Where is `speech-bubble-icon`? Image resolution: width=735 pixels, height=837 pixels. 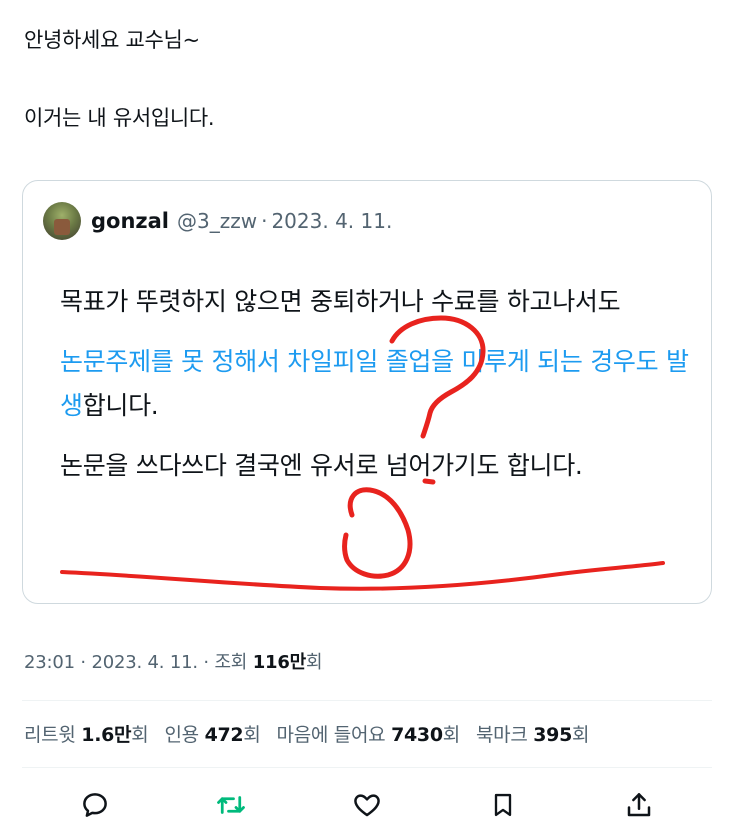
speech-bubble-icon is located at coordinates (95, 805).